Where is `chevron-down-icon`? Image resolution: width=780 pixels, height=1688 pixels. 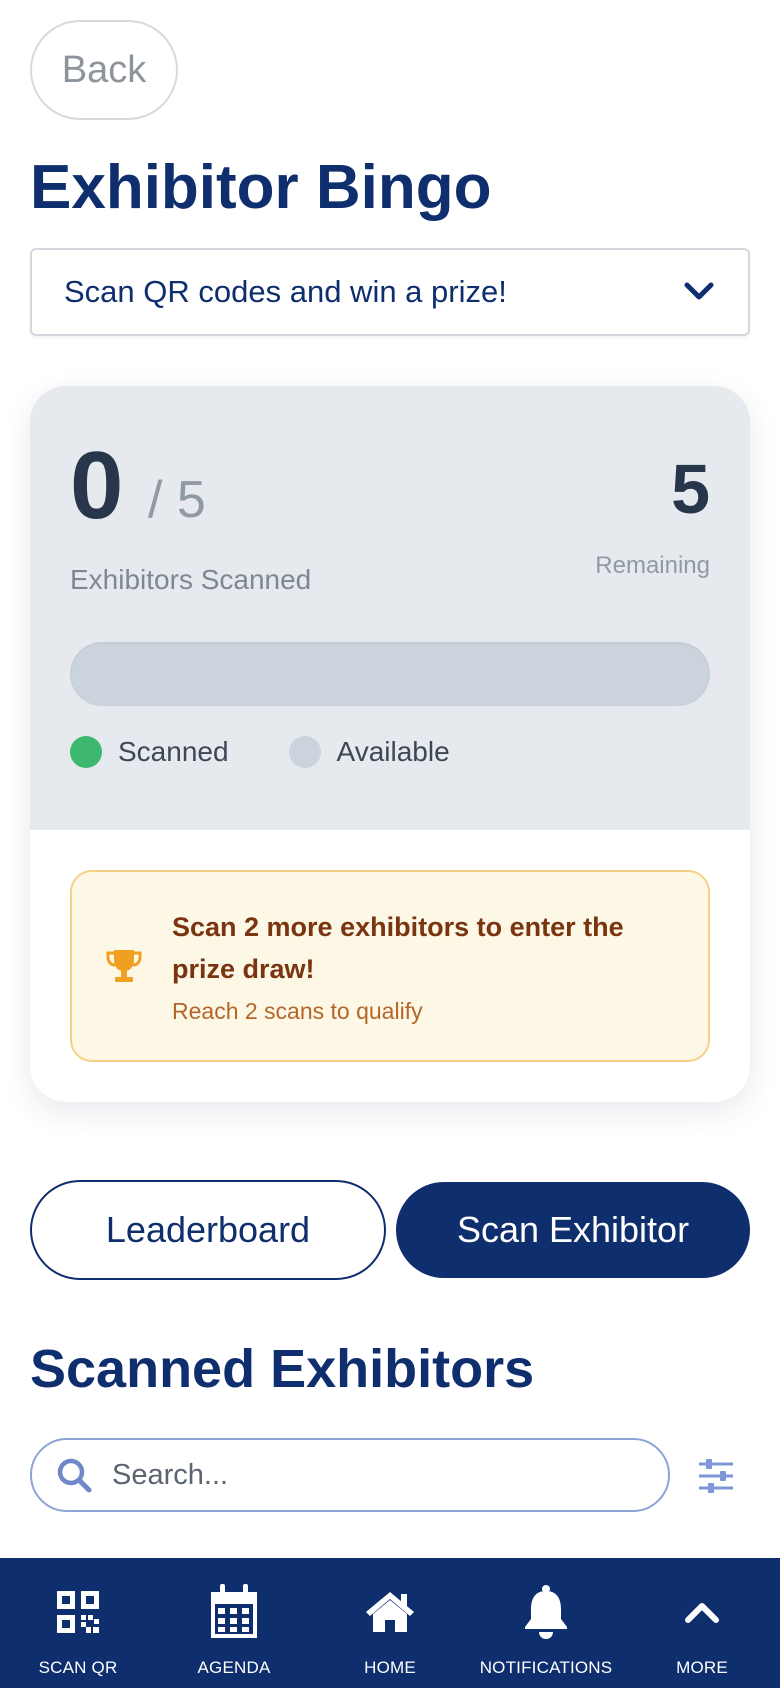 chevron-down-icon is located at coordinates (699, 292).